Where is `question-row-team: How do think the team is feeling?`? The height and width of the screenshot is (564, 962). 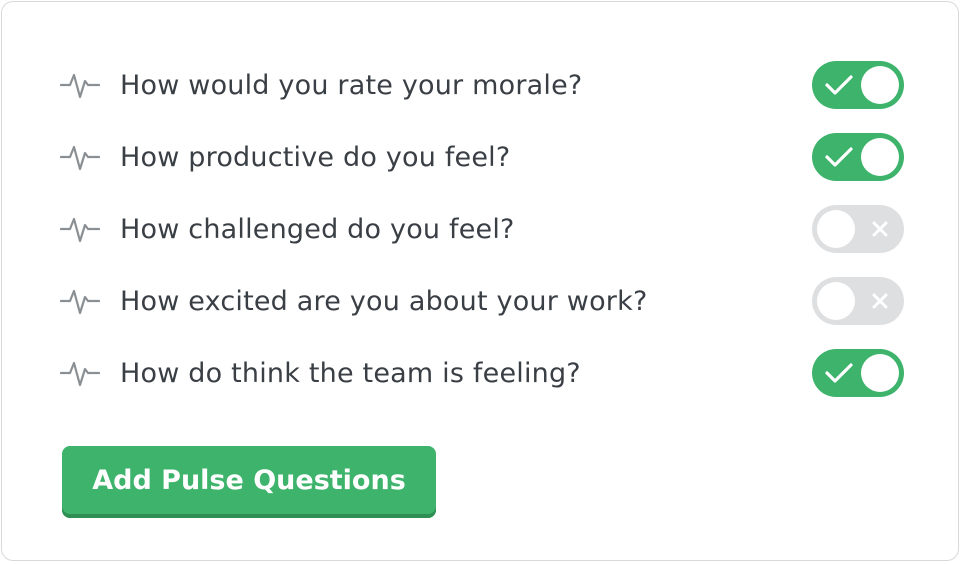
question-row-team: How do think the team is feeling? is located at coordinates (482, 373).